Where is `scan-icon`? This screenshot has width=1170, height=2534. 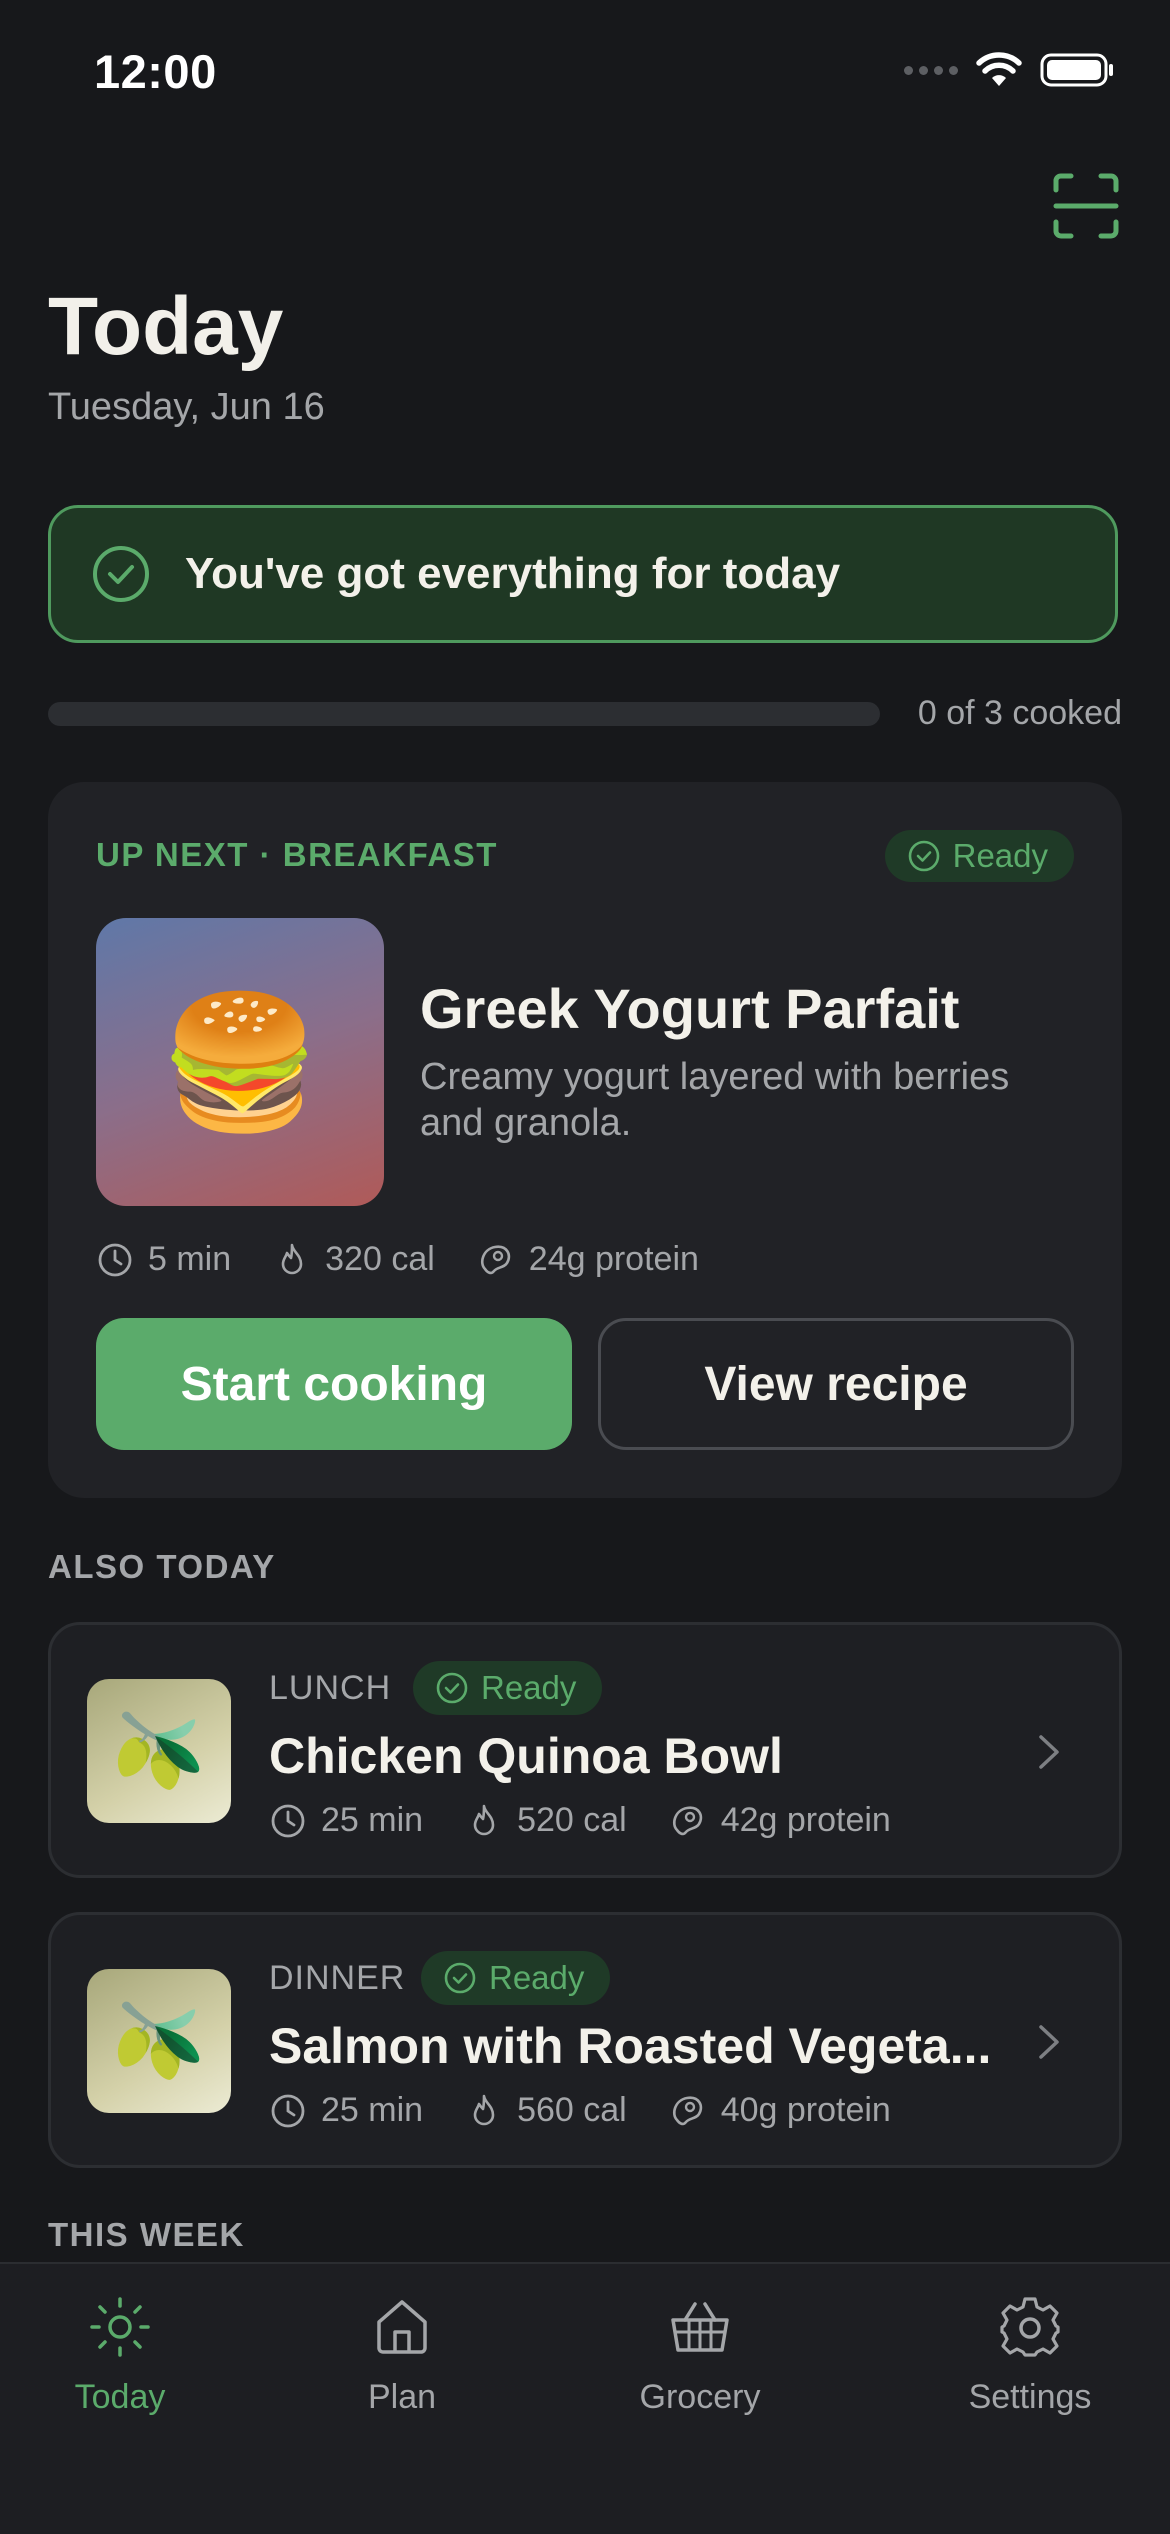 scan-icon is located at coordinates (1086, 206).